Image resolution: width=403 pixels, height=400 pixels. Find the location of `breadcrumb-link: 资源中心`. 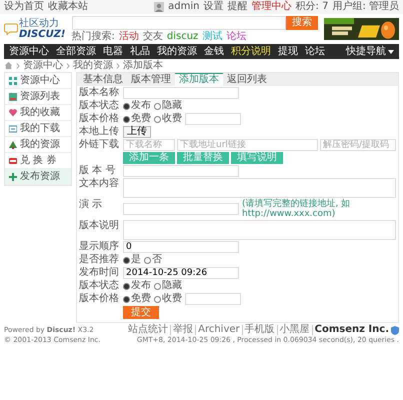

breadcrumb-link: 资源中心 is located at coordinates (43, 66).